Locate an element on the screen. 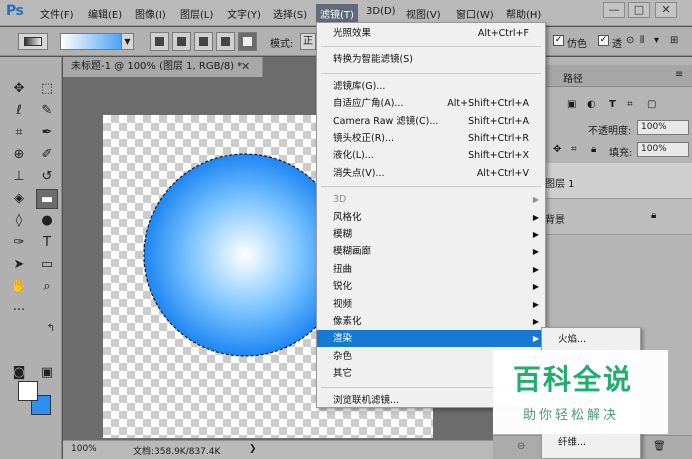 The height and width of the screenshot is (459, 692). fill-label: 填充: is located at coordinates (621, 153).